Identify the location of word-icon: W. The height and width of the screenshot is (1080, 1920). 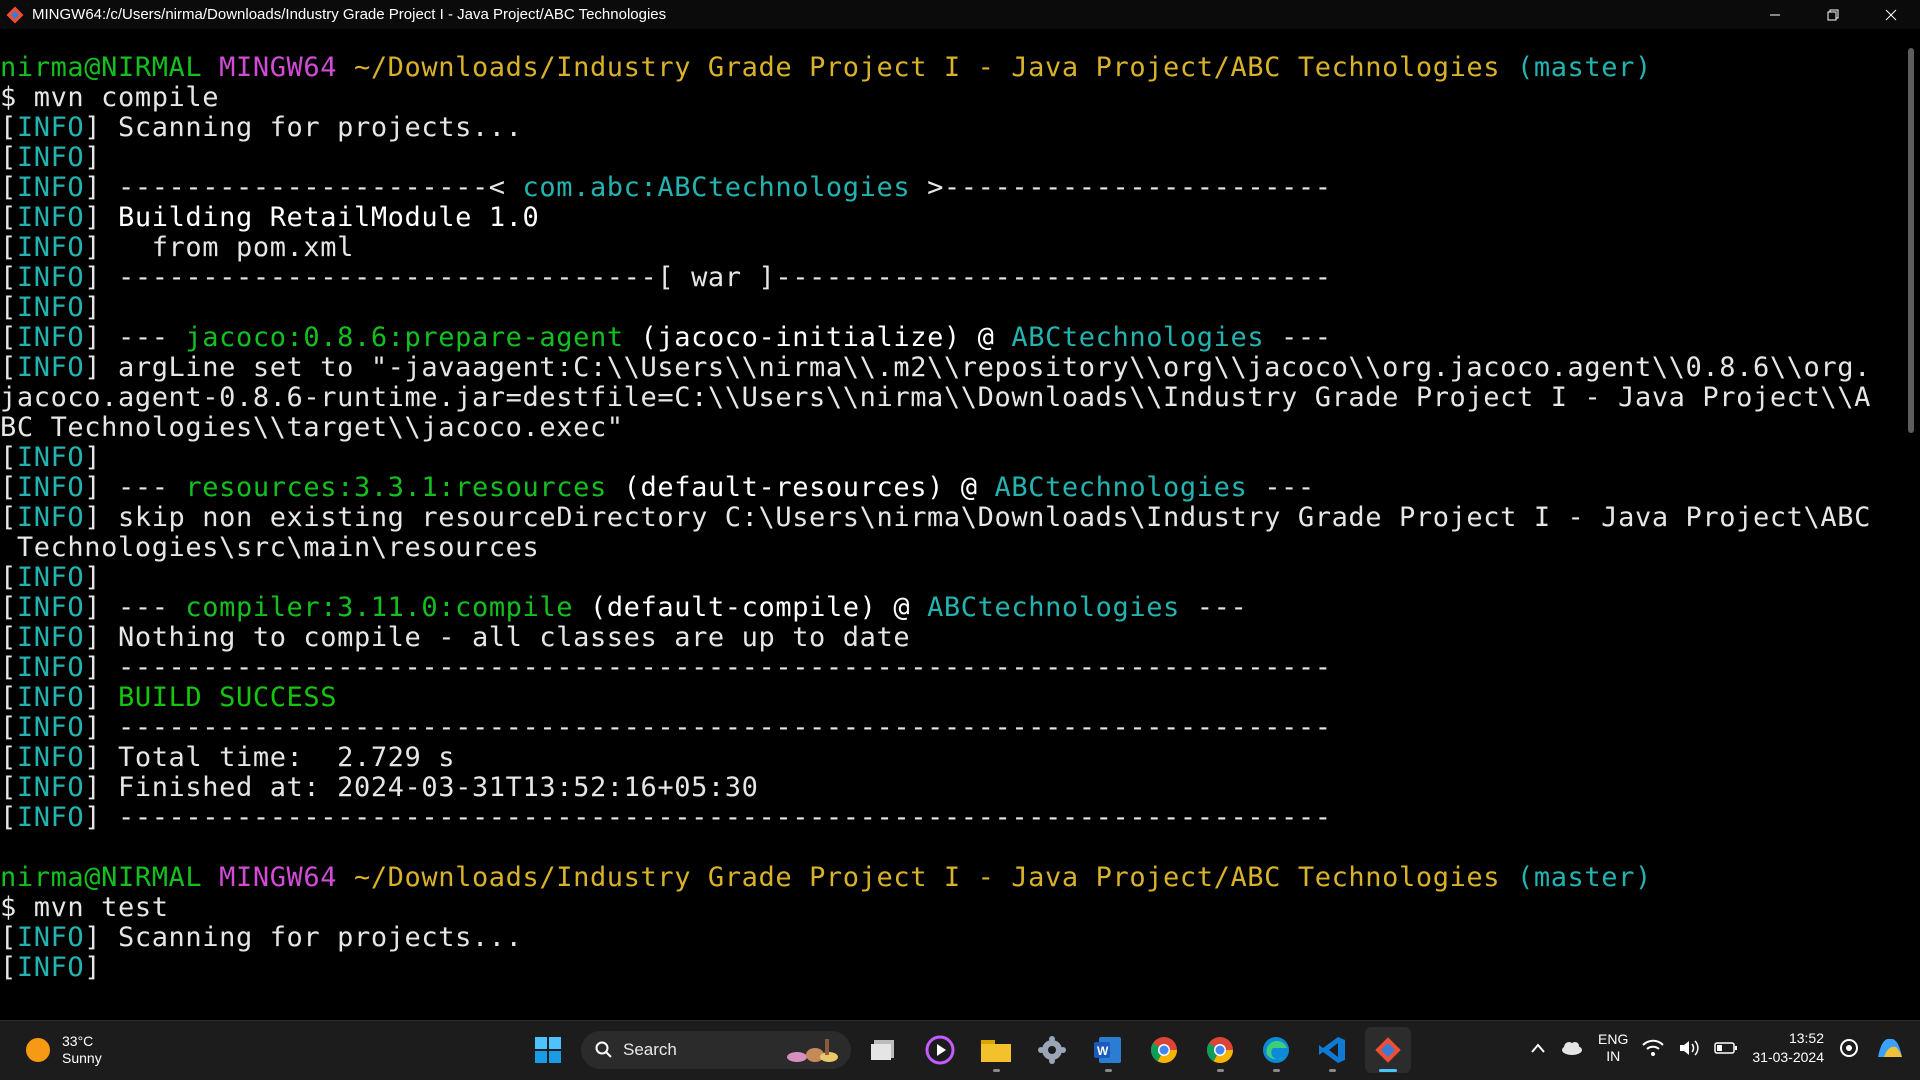
(1107, 1050).